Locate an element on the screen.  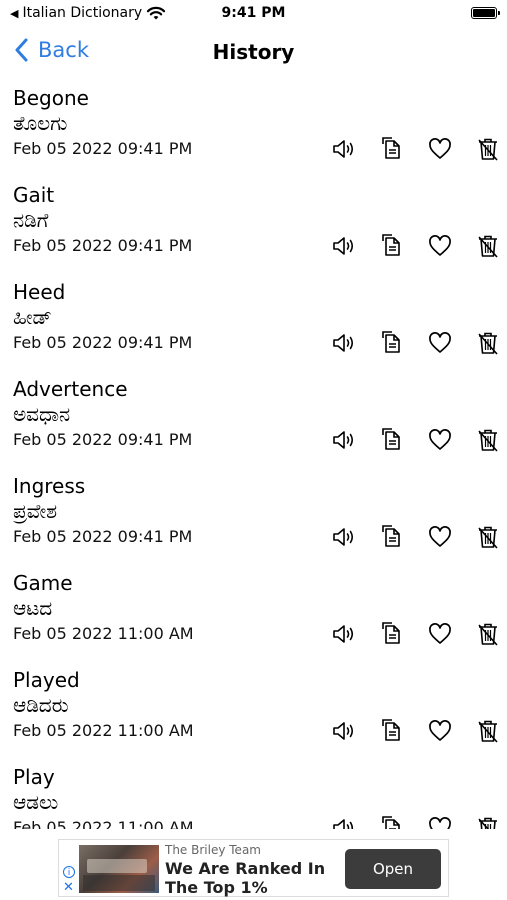
history-row: Begone ತೊಲಗು Feb 05 2022 09:41 PM is located at coordinates (253, 131).